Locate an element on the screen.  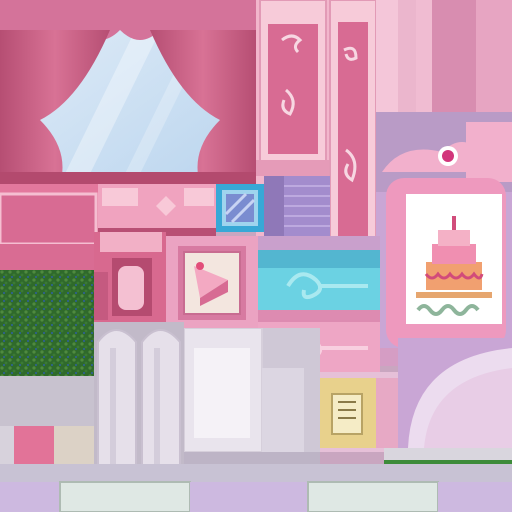
blue-window-tile is located at coordinates (240, 208).